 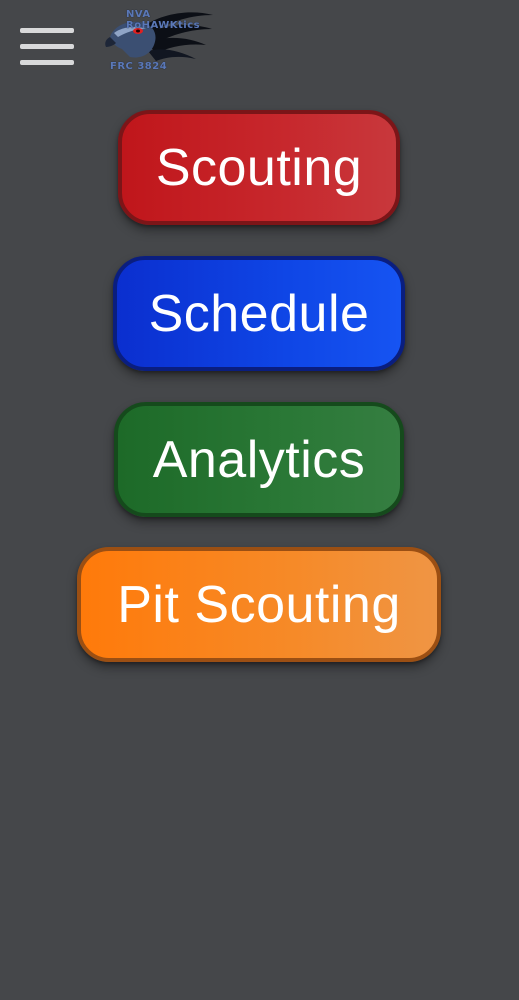 What do you see at coordinates (259, 313) in the screenshot?
I see `schedule-button: Schedule` at bounding box center [259, 313].